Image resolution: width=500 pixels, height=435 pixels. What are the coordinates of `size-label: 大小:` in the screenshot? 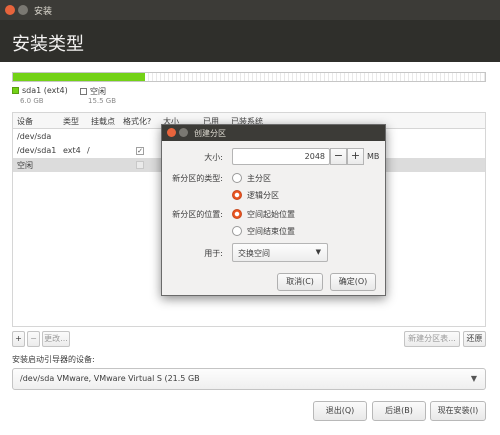 It's located at (213, 157).